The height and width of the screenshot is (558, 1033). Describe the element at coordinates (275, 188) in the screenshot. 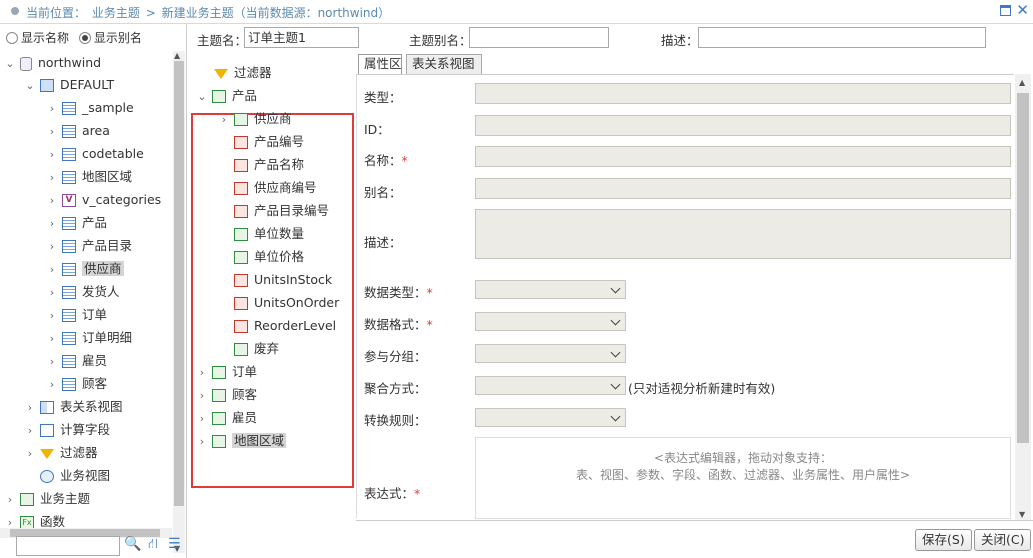

I see `topic-node-field: 供应商编号` at that location.